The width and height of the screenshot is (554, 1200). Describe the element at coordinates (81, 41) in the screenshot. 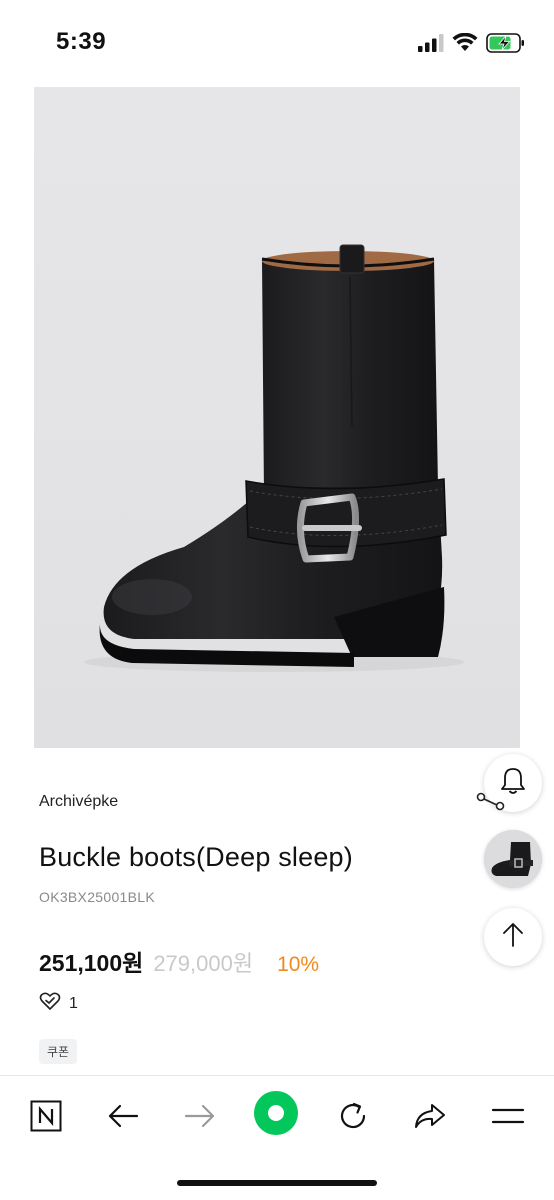

I see `status-time: 5:39` at that location.